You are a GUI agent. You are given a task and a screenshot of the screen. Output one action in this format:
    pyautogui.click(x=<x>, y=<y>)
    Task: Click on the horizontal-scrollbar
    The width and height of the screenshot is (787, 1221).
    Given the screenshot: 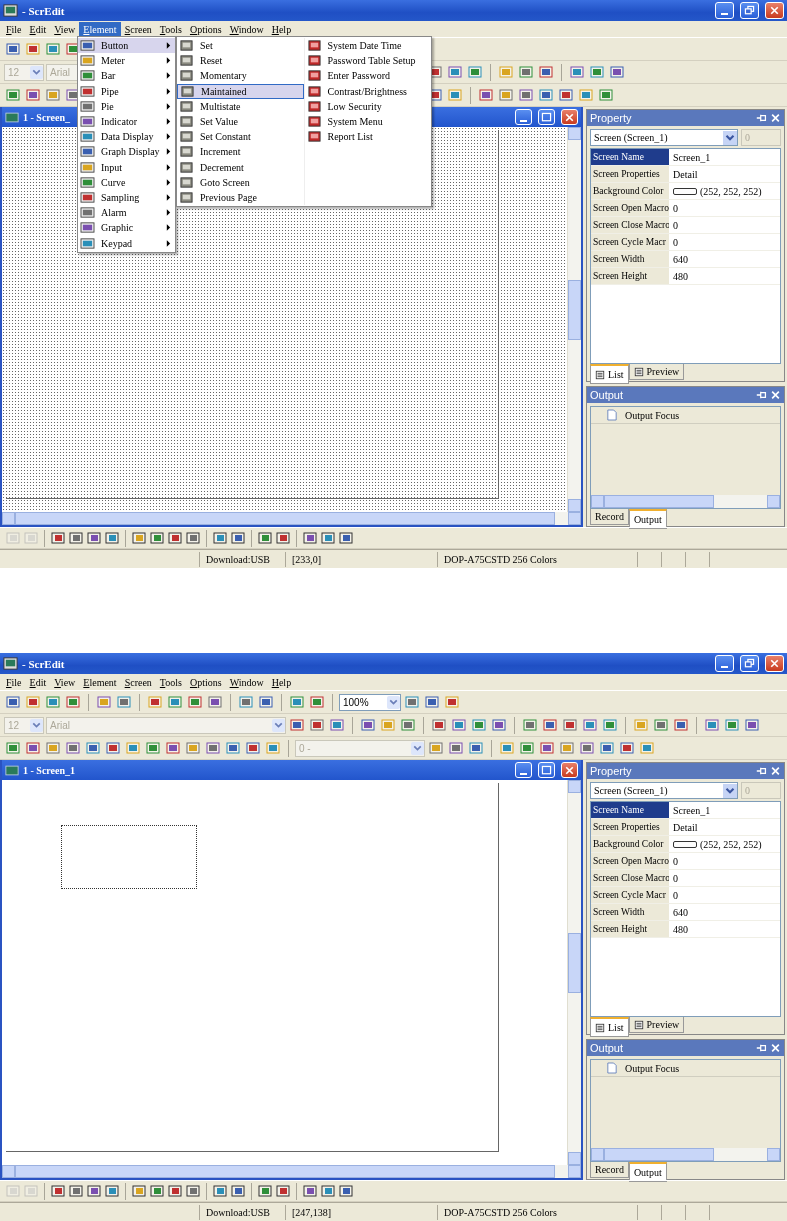 What is the action you would take?
    pyautogui.click(x=685, y=501)
    